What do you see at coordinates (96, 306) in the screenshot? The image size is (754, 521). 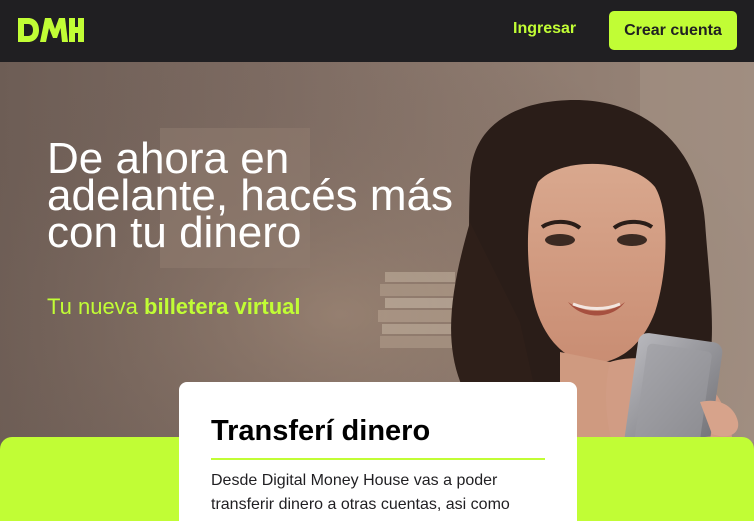 I see `hero-subtitle-prefix: Tu nueva` at bounding box center [96, 306].